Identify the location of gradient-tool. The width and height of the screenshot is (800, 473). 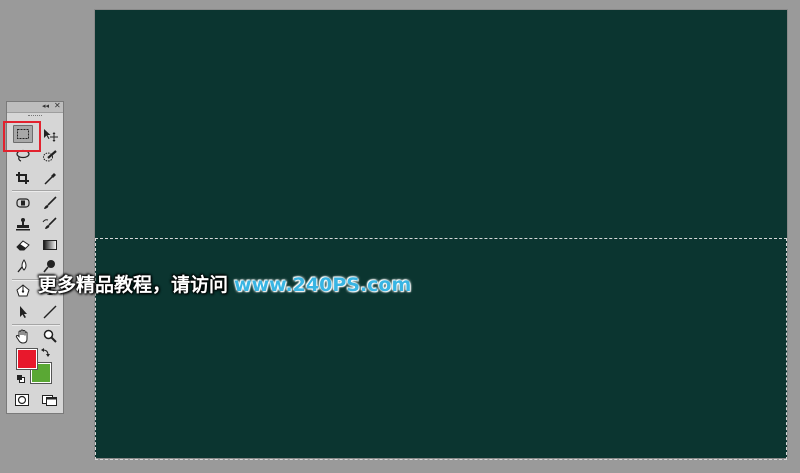
(50, 245).